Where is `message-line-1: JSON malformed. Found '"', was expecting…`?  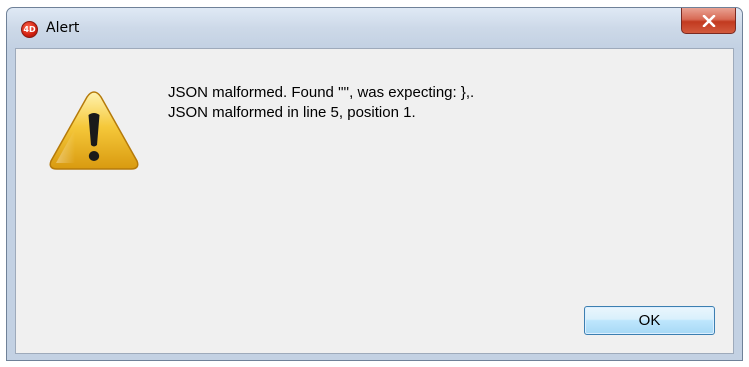 message-line-1: JSON malformed. Found '"', was expecting… is located at coordinates (321, 92).